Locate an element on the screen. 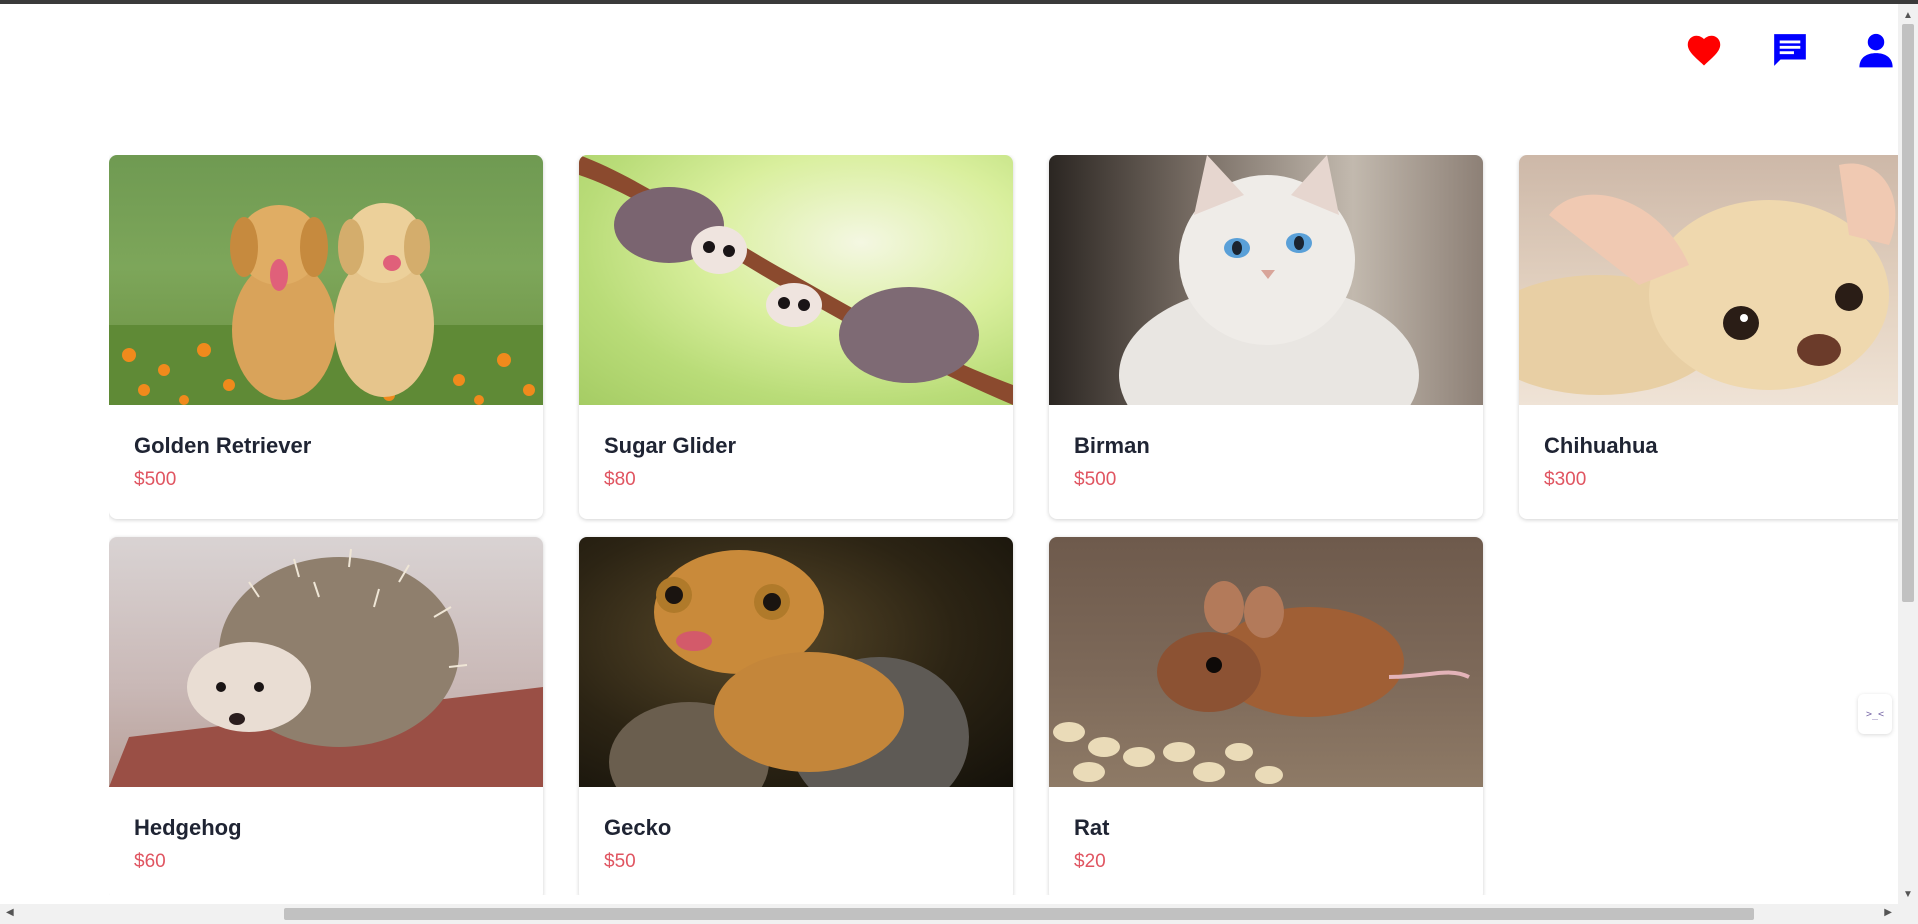  pet-image-chihuahua is located at coordinates (1709, 280).